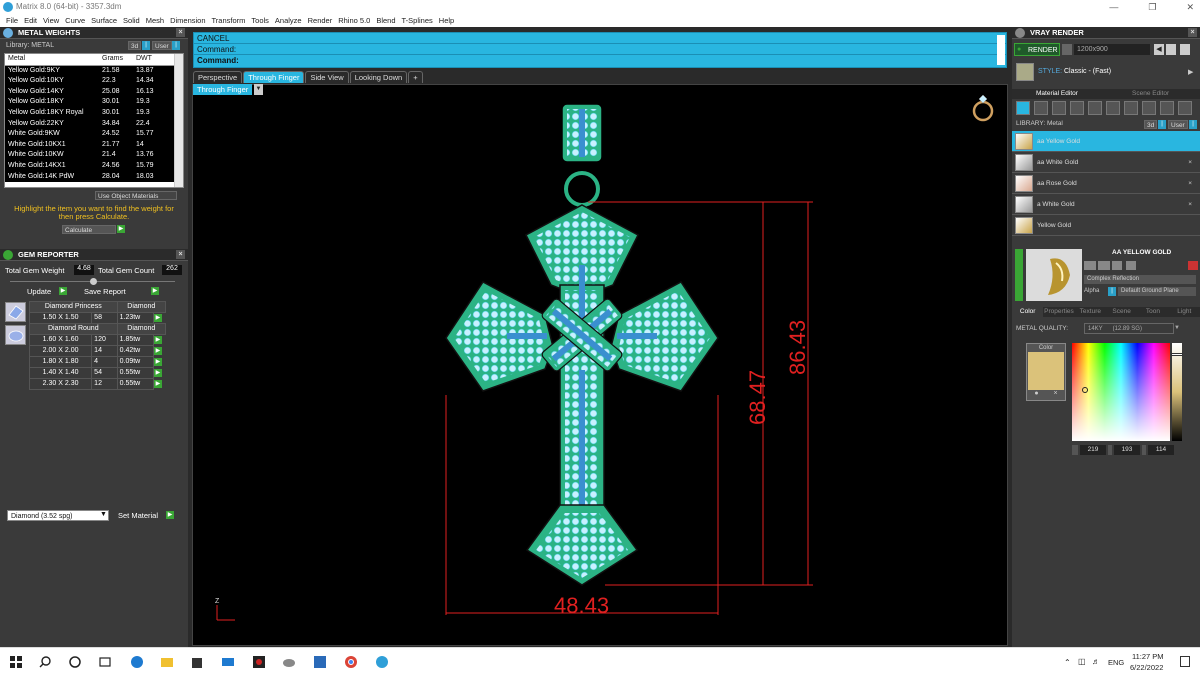 The height and width of the screenshot is (675, 1200). What do you see at coordinates (218, 77) in the screenshot?
I see `tab-perspective: Perspective` at bounding box center [218, 77].